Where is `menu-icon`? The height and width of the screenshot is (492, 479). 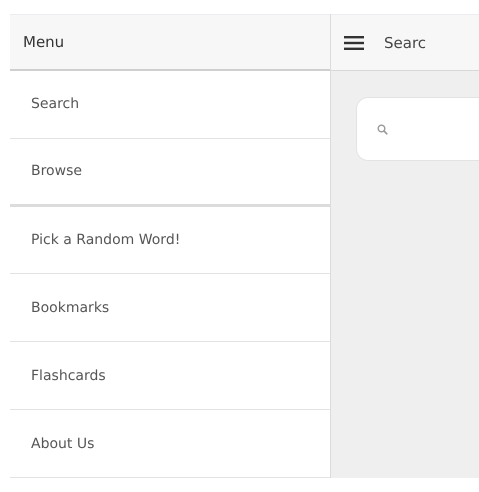 menu-icon is located at coordinates (354, 43).